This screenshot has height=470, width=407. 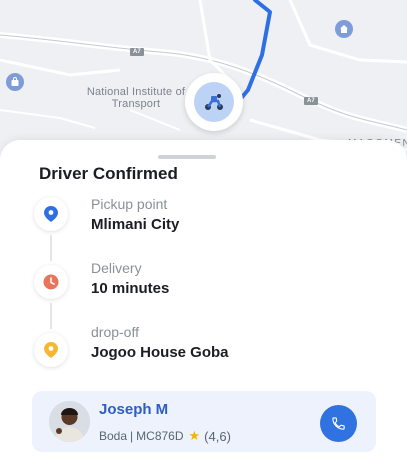 I want to click on delivery-label: Delivery, so click(x=116, y=268).